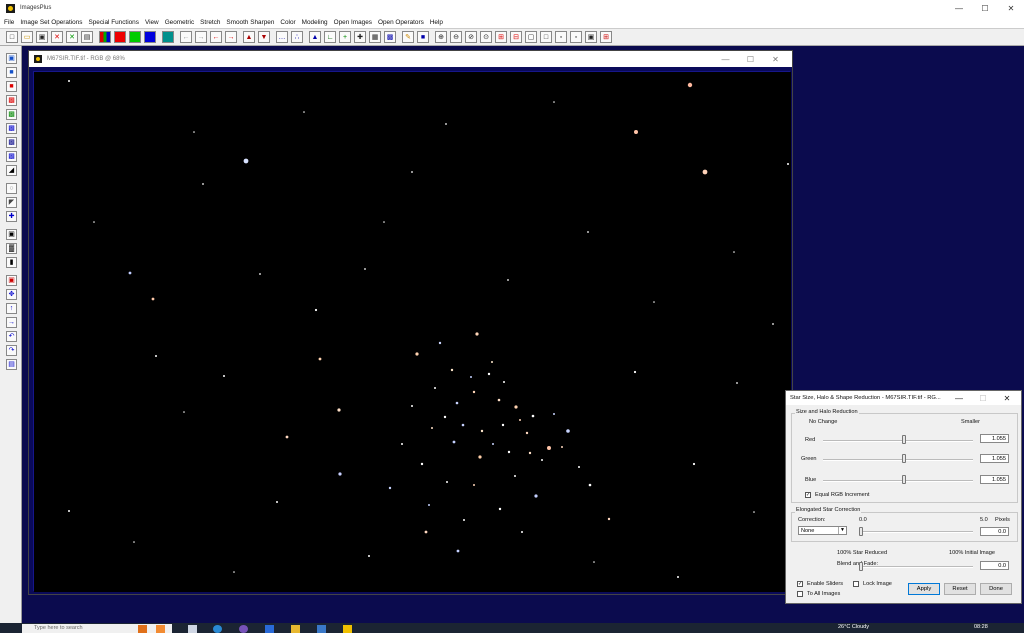 This screenshot has width=1024, height=633. I want to click on correction-value-field: 0.0, so click(994, 531).